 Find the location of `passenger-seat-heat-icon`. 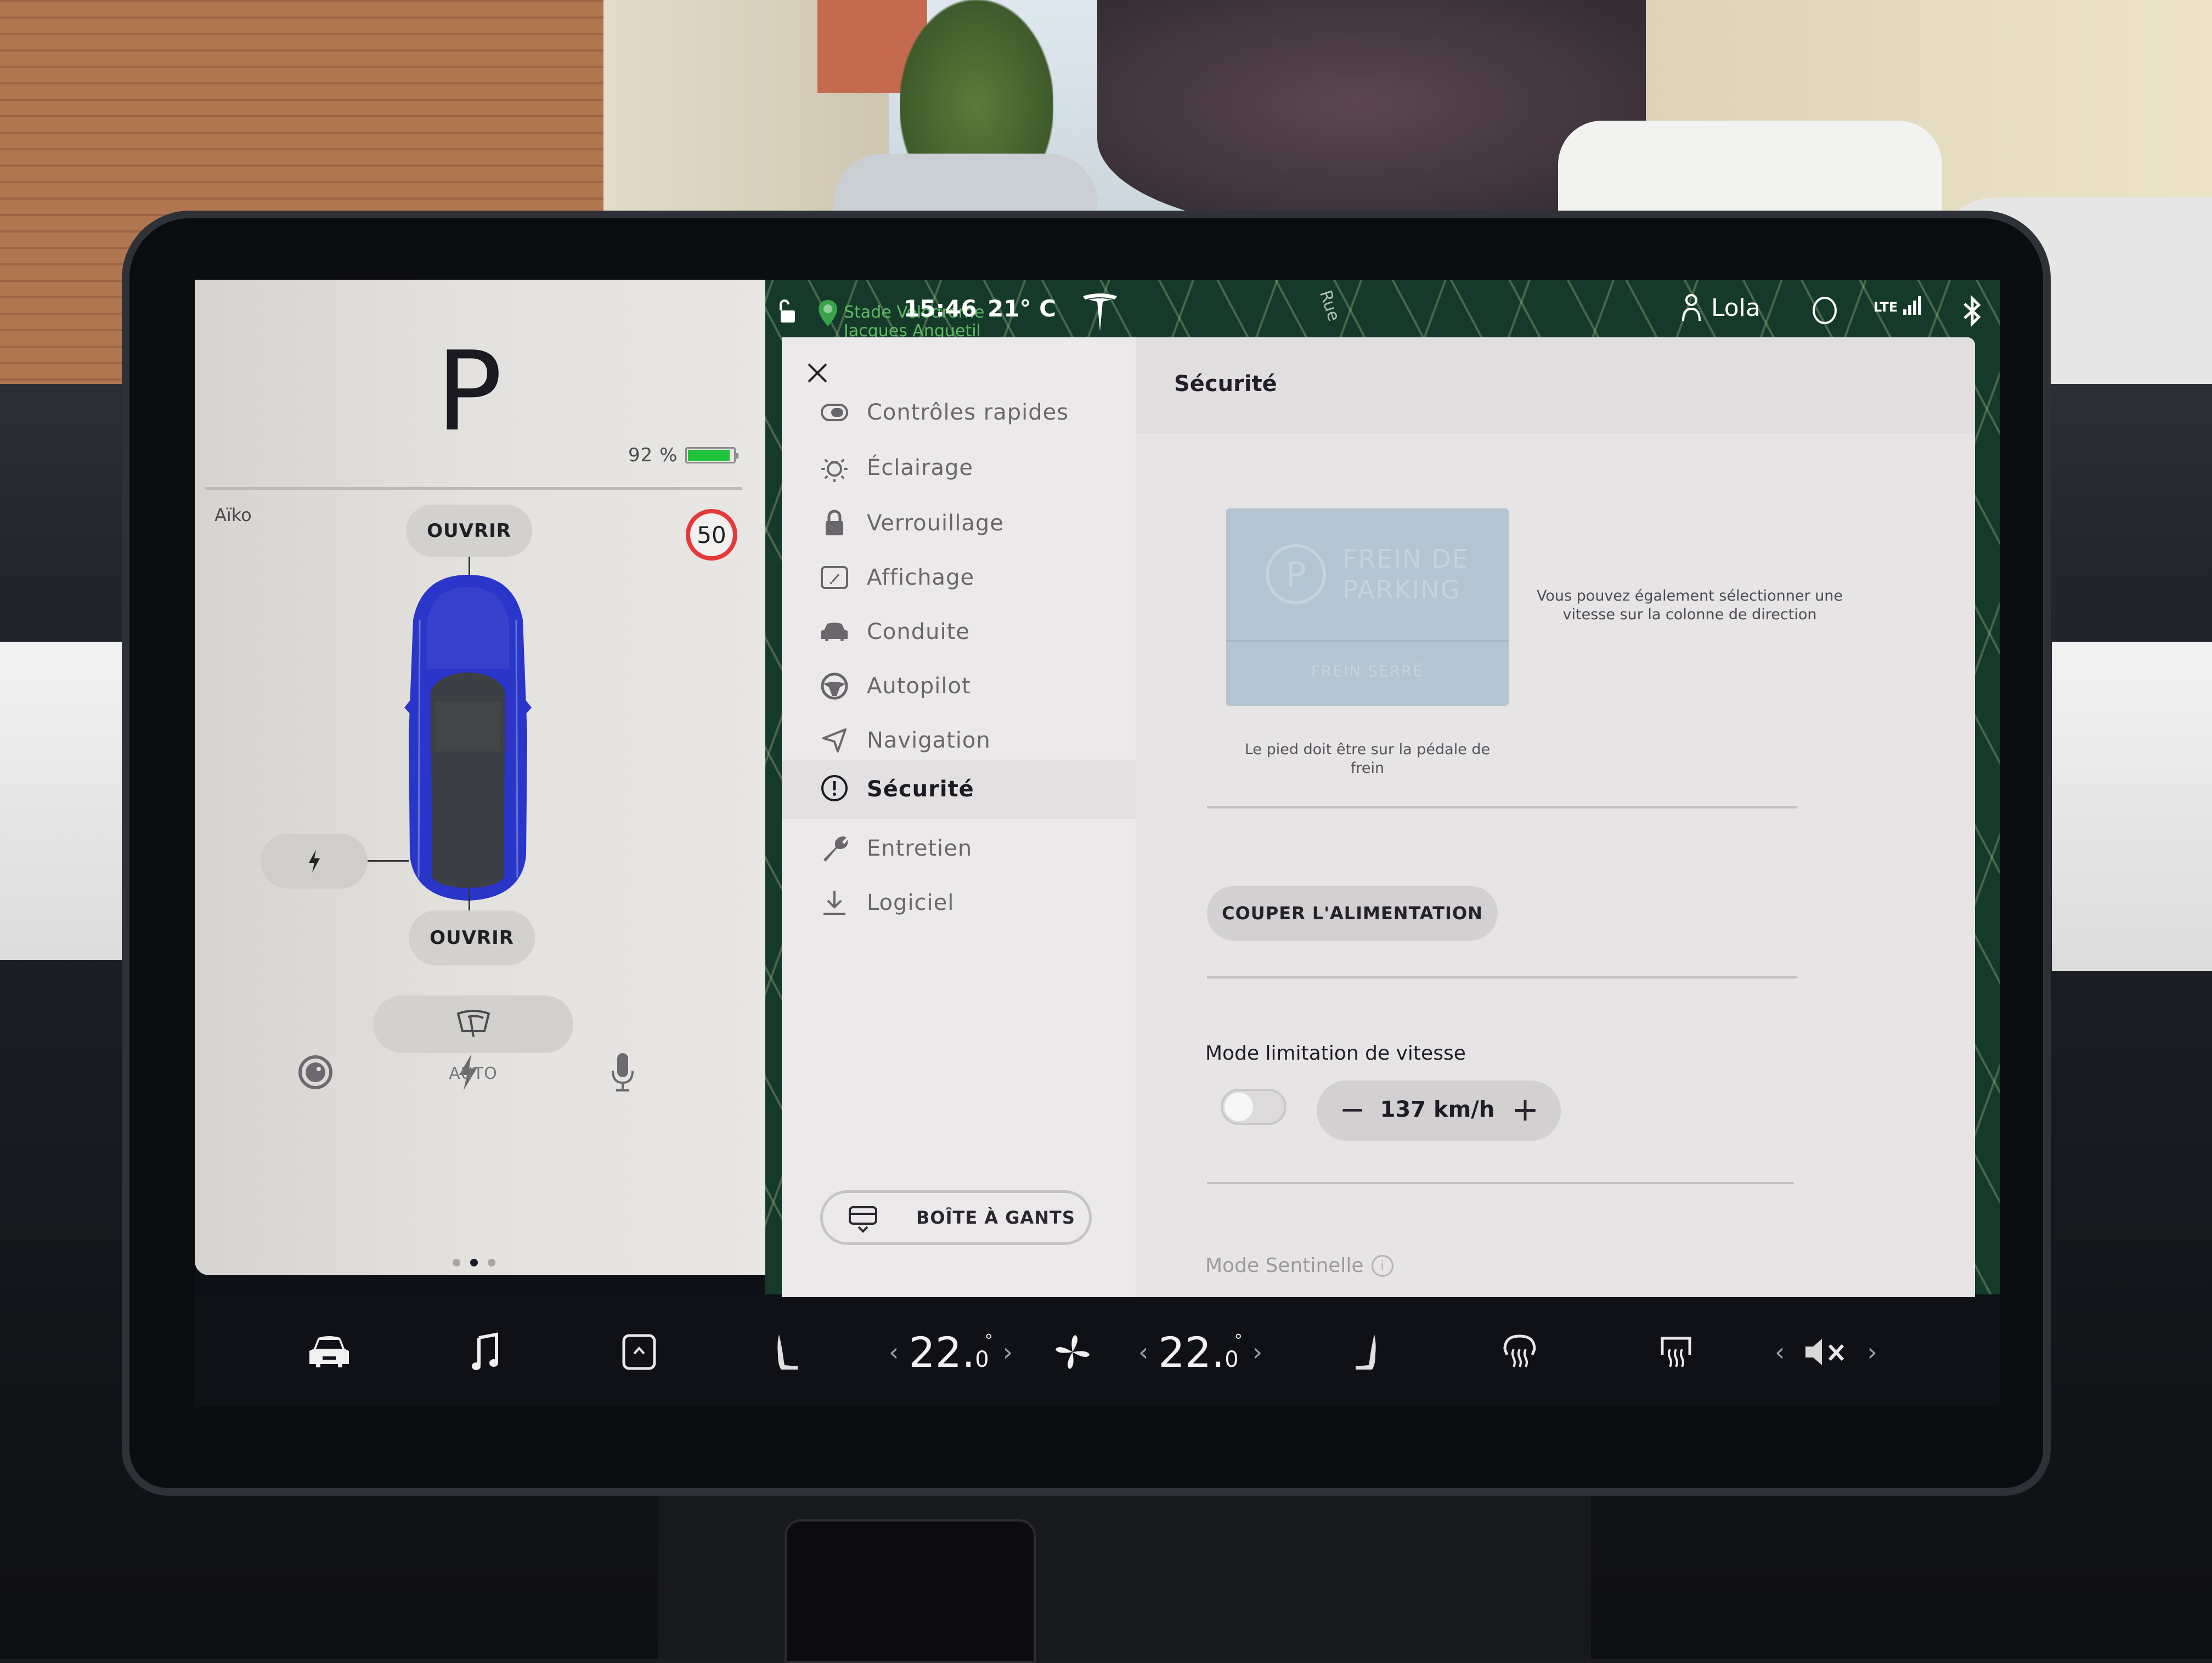

passenger-seat-heat-icon is located at coordinates (1366, 1352).